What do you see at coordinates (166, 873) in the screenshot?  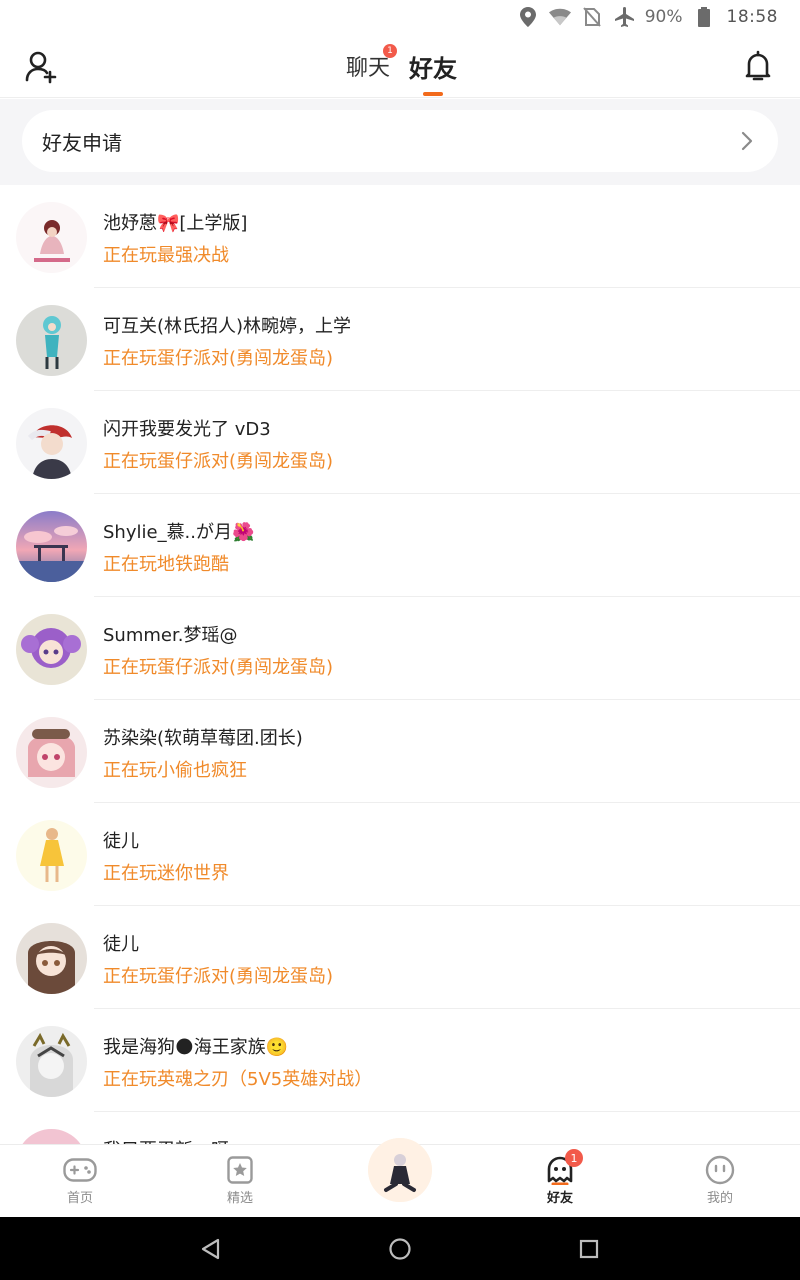 I see `friend-status: 正在玩迷你世界` at bounding box center [166, 873].